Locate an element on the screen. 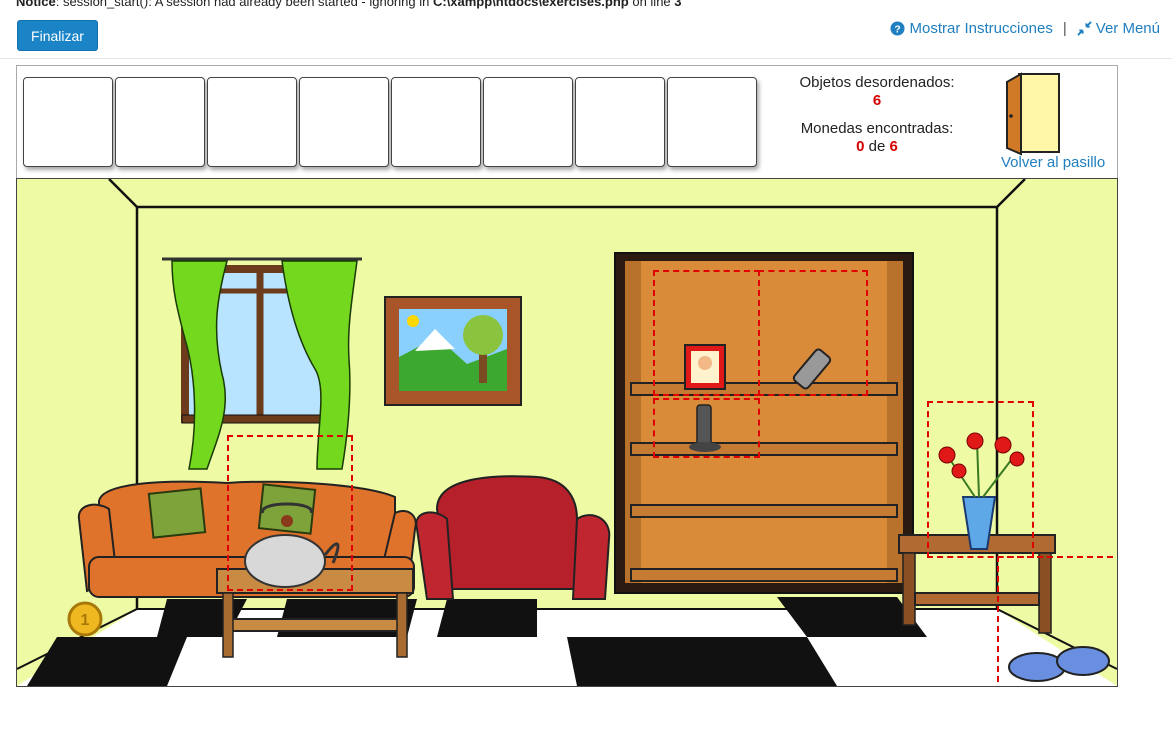  header-divider is located at coordinates (586, 58).